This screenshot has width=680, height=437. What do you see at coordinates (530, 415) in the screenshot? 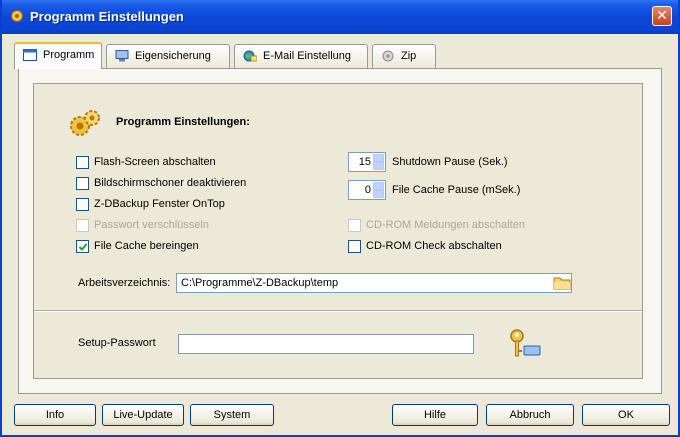
I see `cancel-button: Abbruch` at bounding box center [530, 415].